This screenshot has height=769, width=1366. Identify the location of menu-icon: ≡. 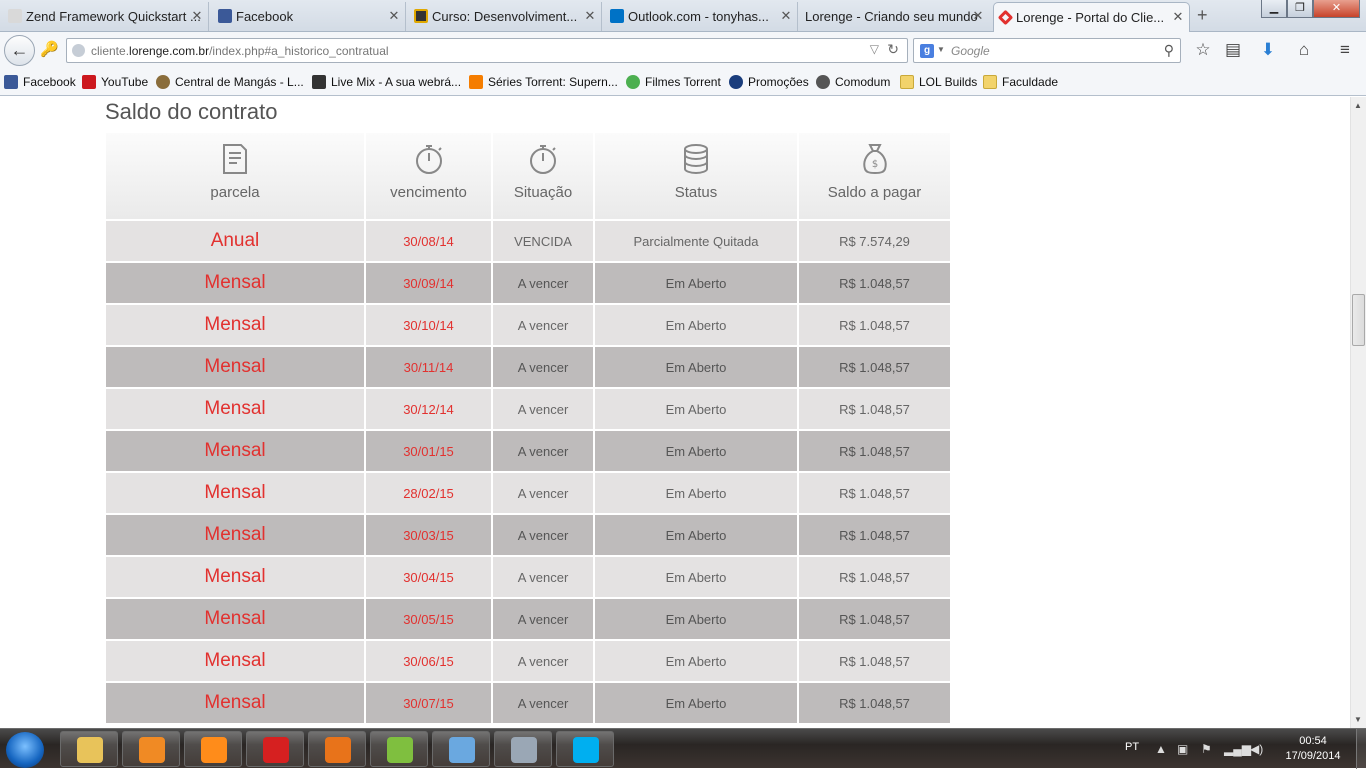
(1345, 50).